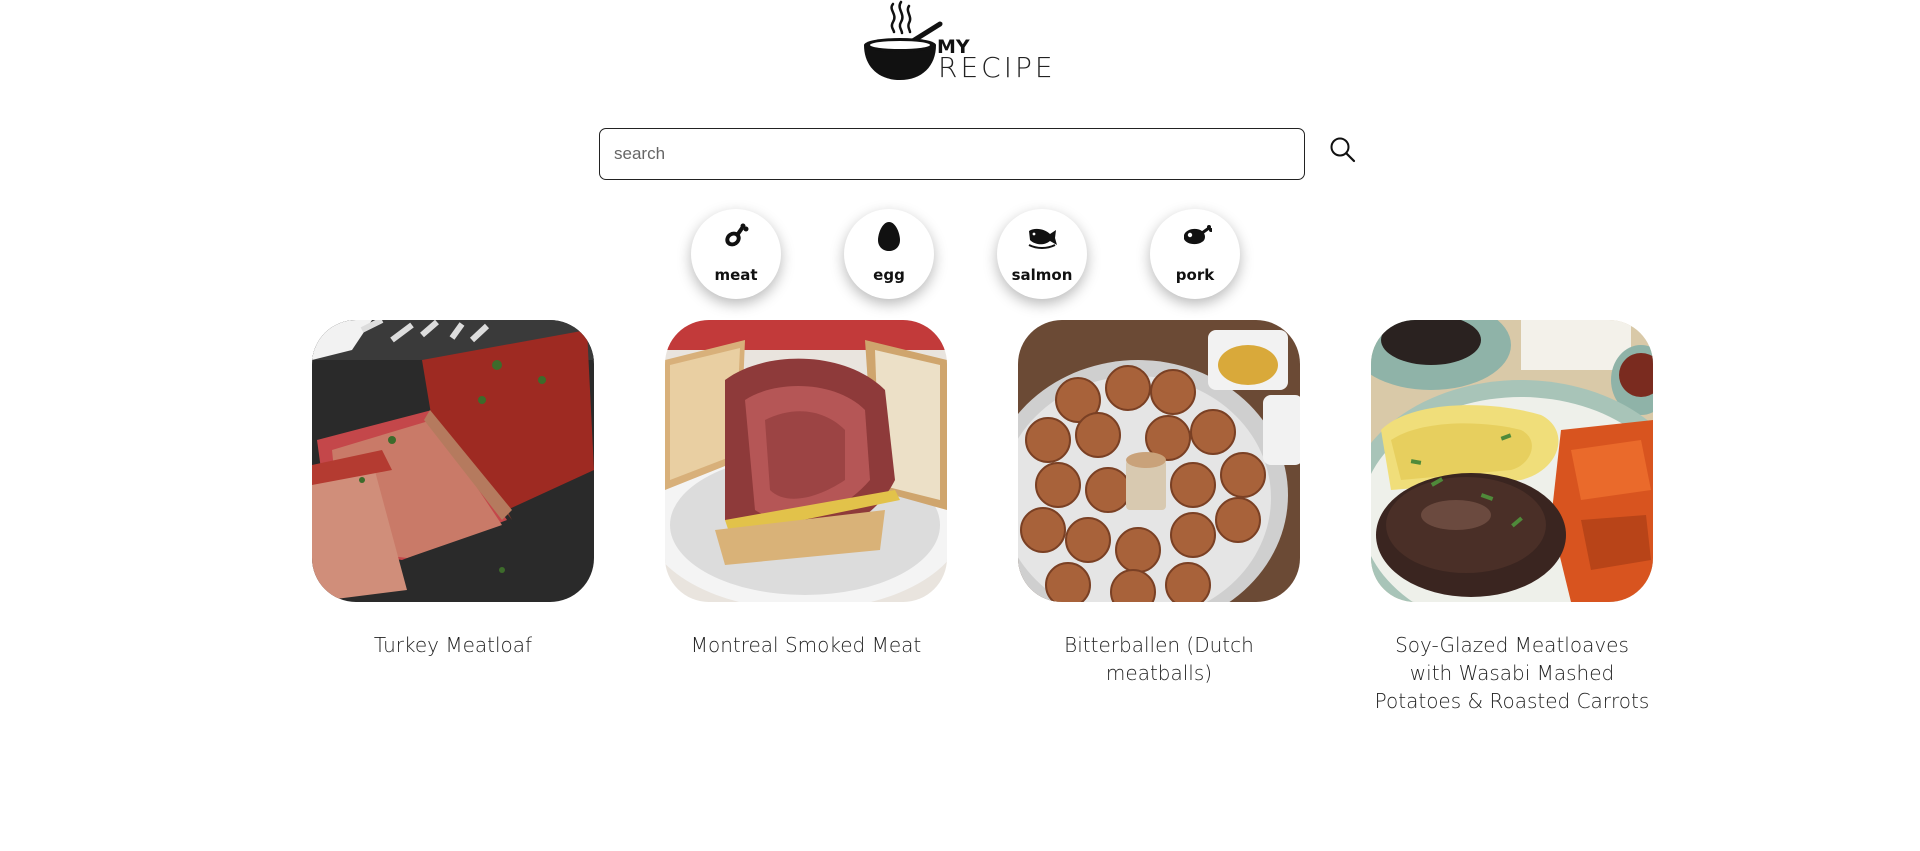 The height and width of the screenshot is (851, 1920). What do you see at coordinates (889, 275) in the screenshot?
I see `category-label: egg` at bounding box center [889, 275].